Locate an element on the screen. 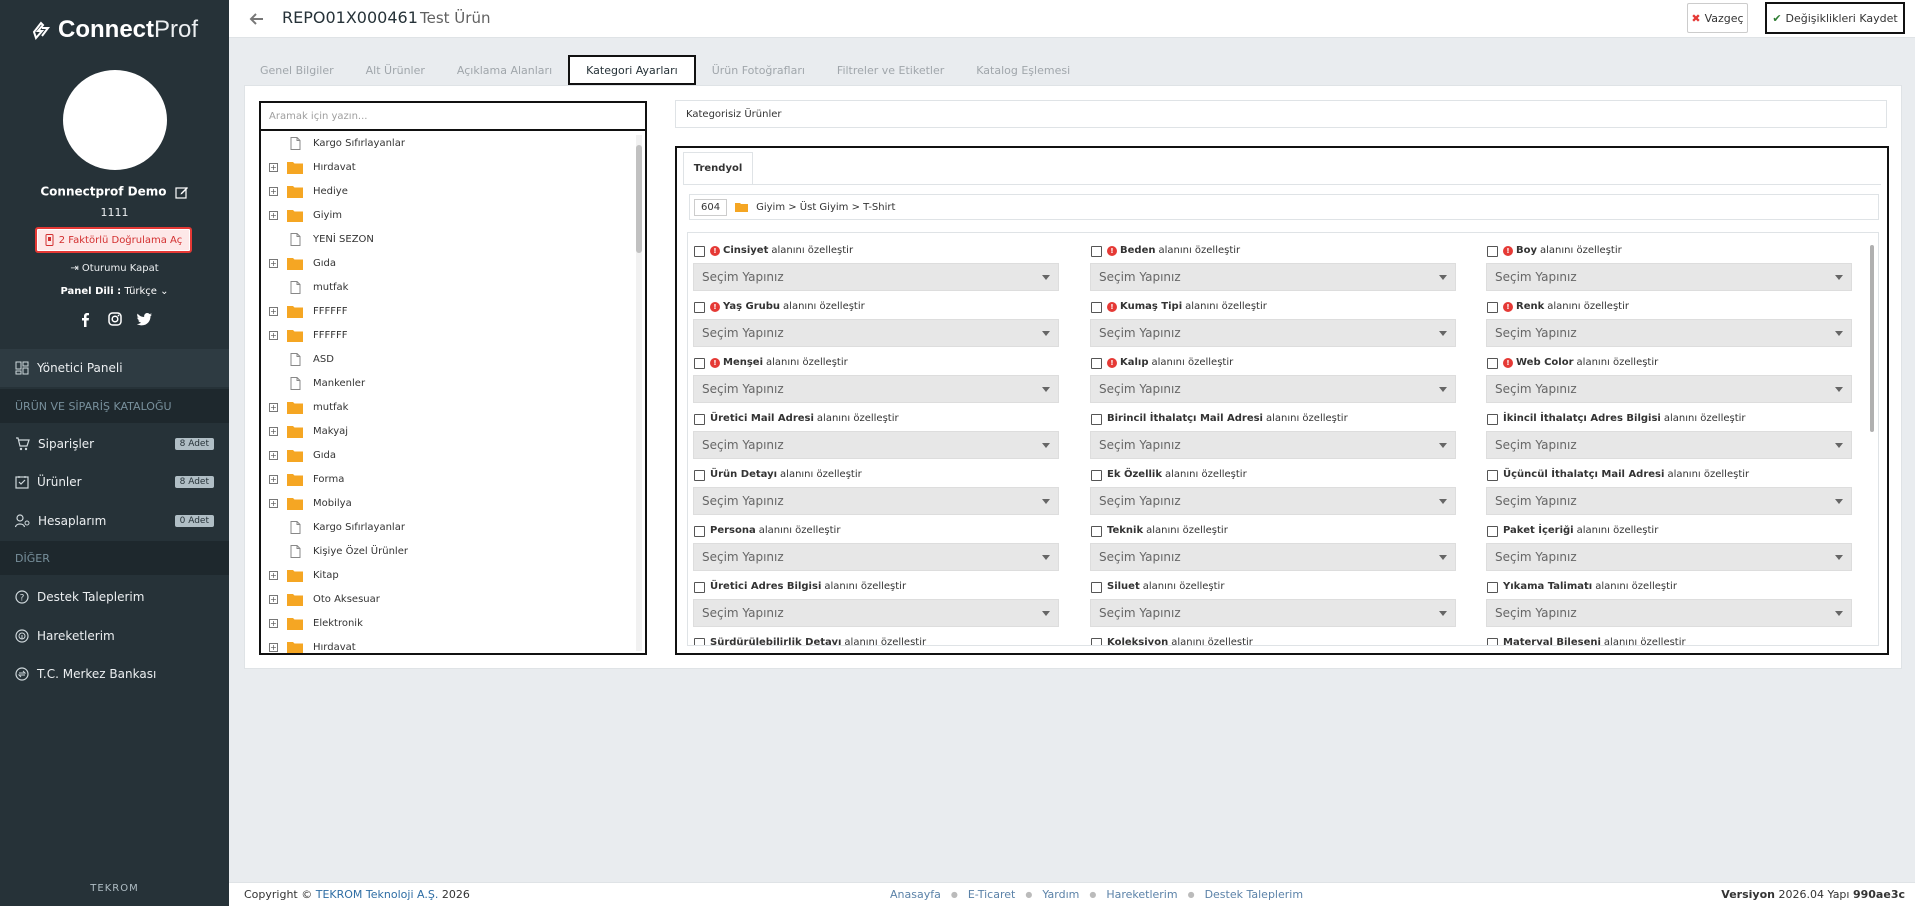  tab-filters-tags: Filtreler ve Etiketler is located at coordinates (890, 70).